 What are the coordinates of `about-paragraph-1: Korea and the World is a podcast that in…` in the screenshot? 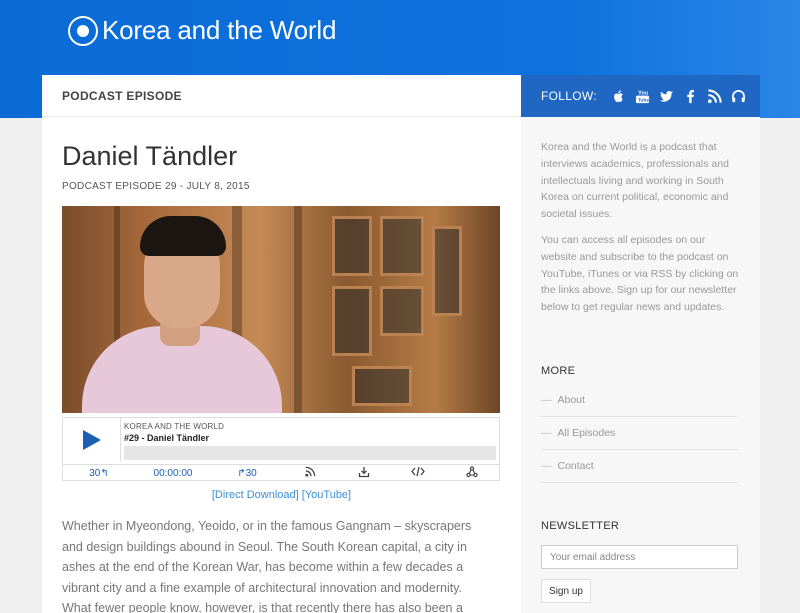 It's located at (635, 181).